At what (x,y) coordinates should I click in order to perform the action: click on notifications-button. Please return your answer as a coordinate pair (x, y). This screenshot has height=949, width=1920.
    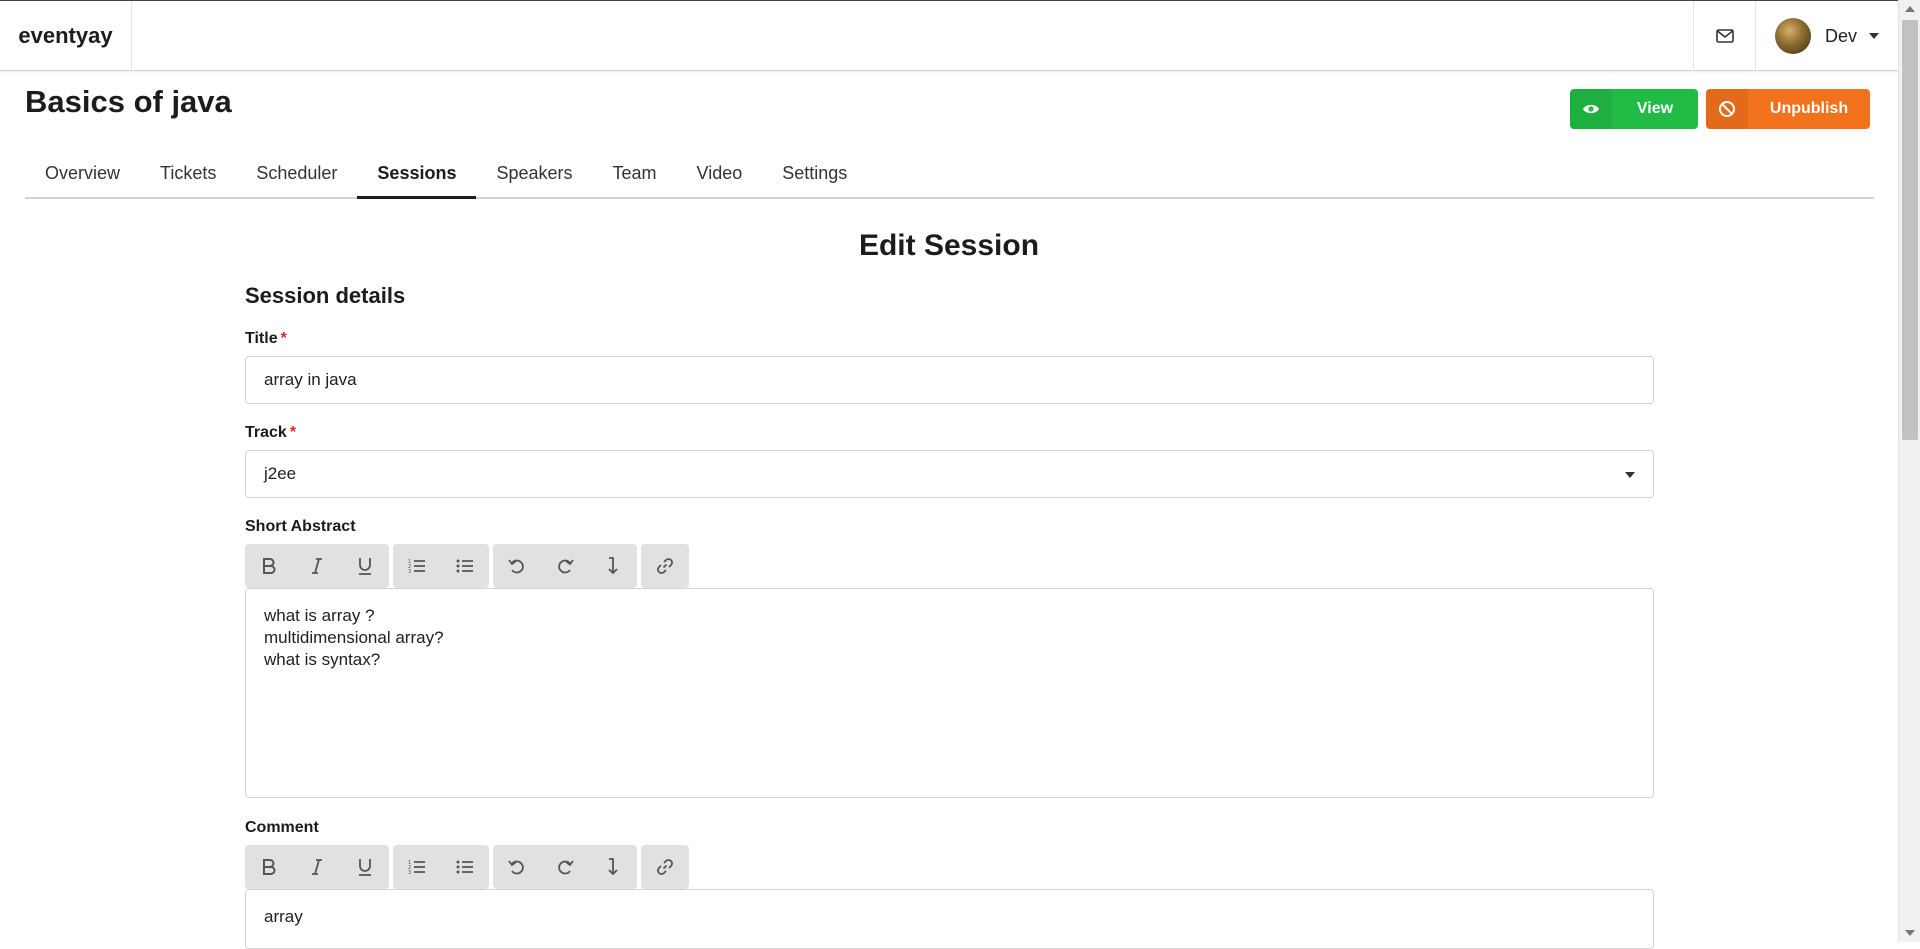
    Looking at the image, I should click on (1724, 36).